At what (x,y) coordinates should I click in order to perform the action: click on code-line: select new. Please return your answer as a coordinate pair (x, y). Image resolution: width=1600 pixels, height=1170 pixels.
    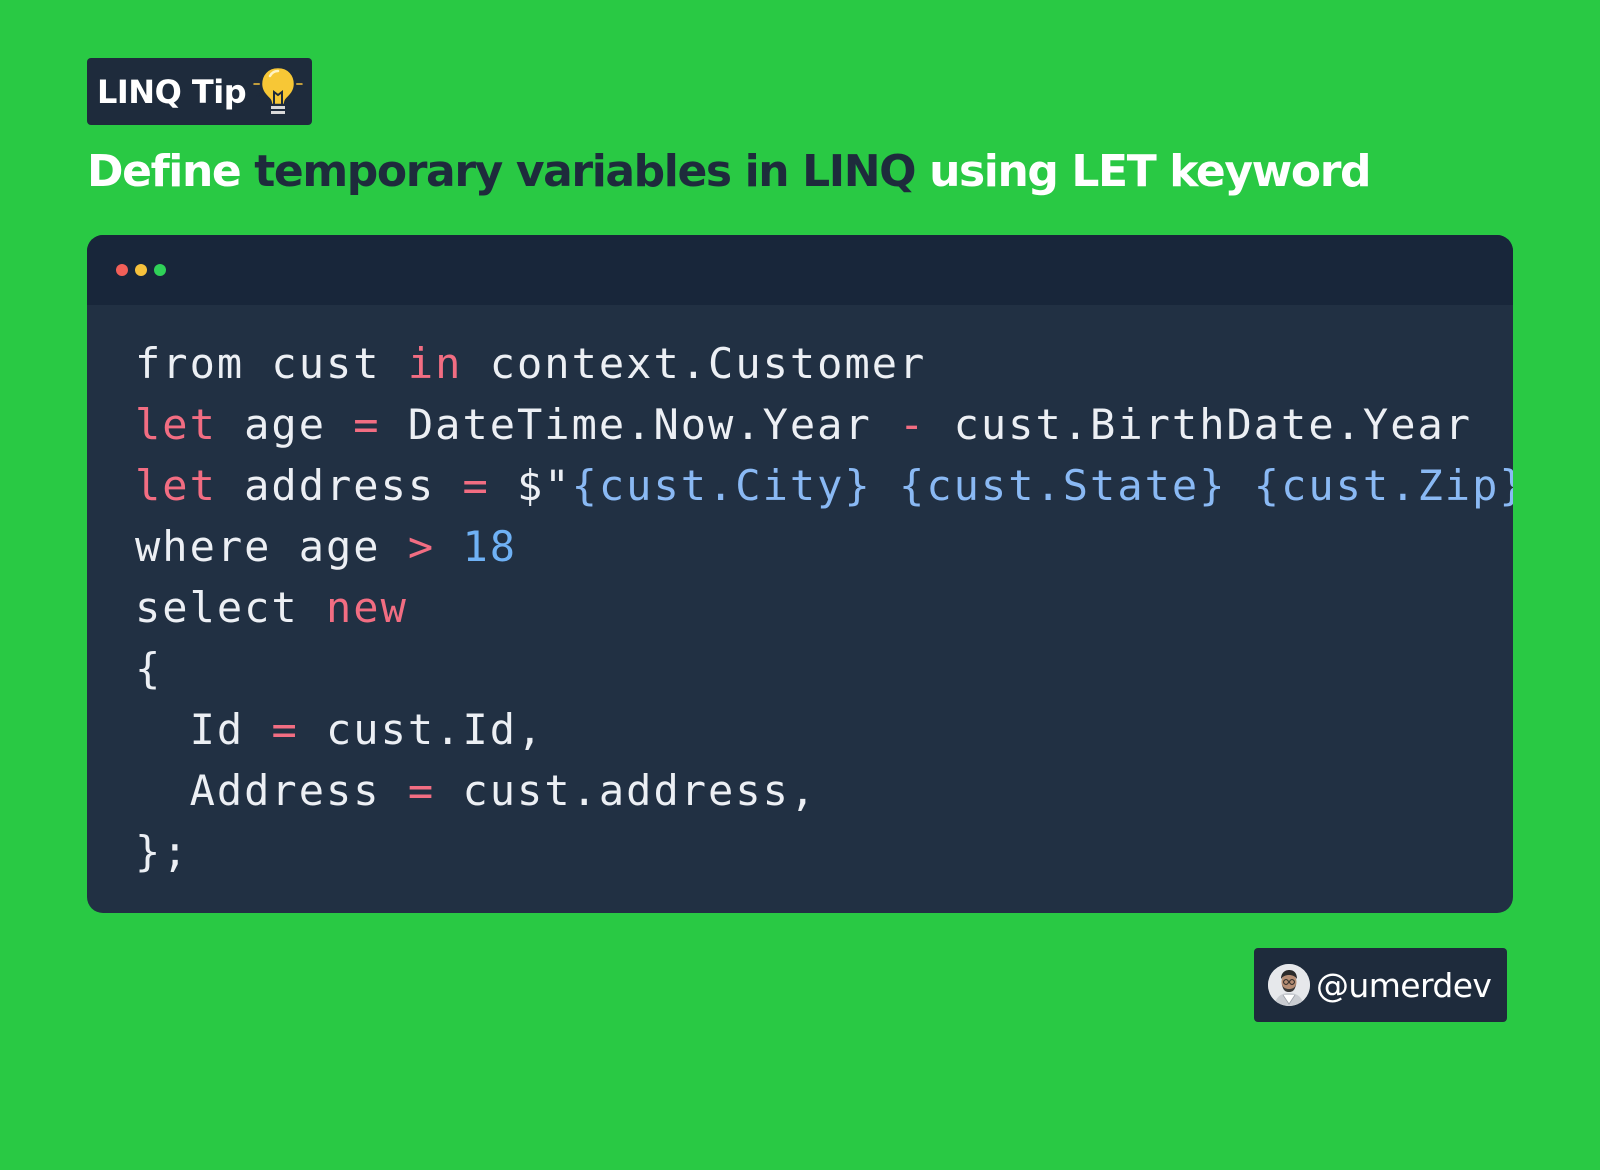
    Looking at the image, I should click on (824, 607).